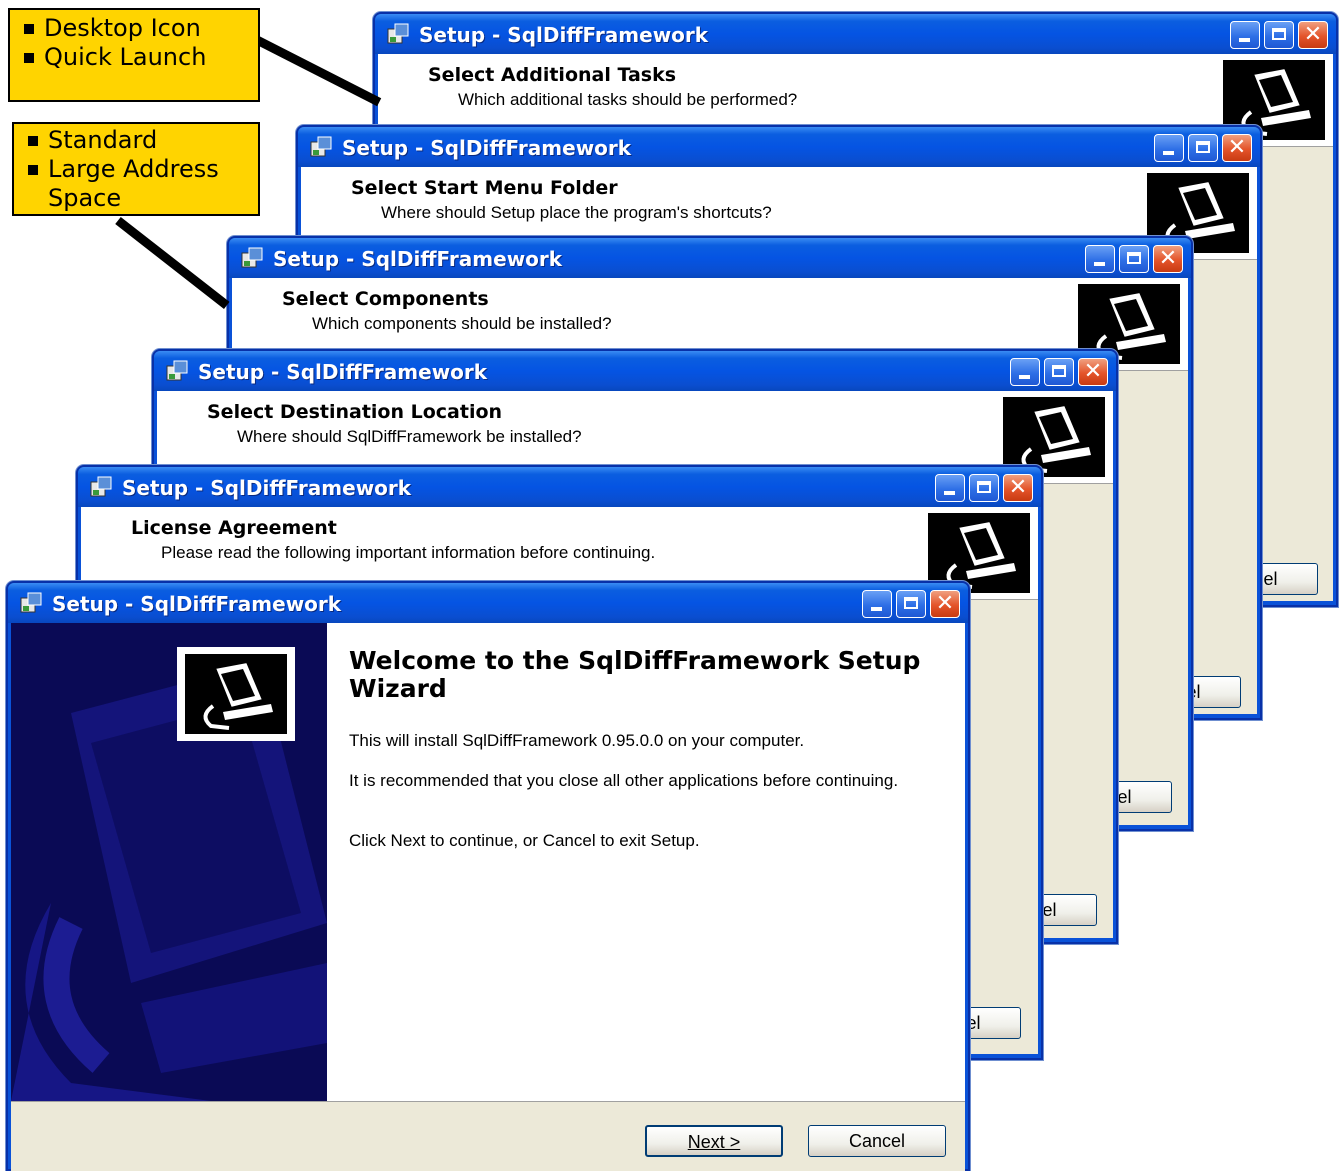 Image resolution: width=1341 pixels, height=1171 pixels. What do you see at coordinates (122, 28) in the screenshot?
I see `callout-item-text: Desktop Icon` at bounding box center [122, 28].